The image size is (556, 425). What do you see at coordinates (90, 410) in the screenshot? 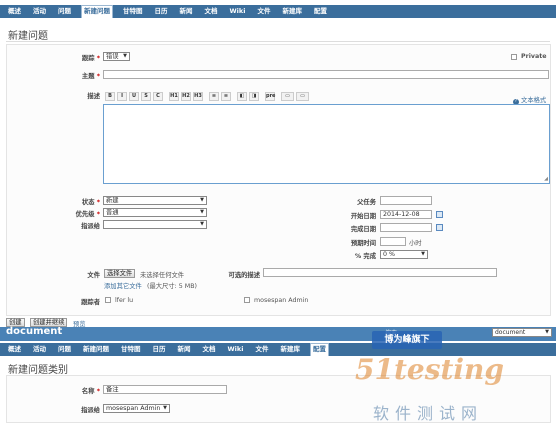
I see `category-assignee-label: 指派给` at bounding box center [90, 410].